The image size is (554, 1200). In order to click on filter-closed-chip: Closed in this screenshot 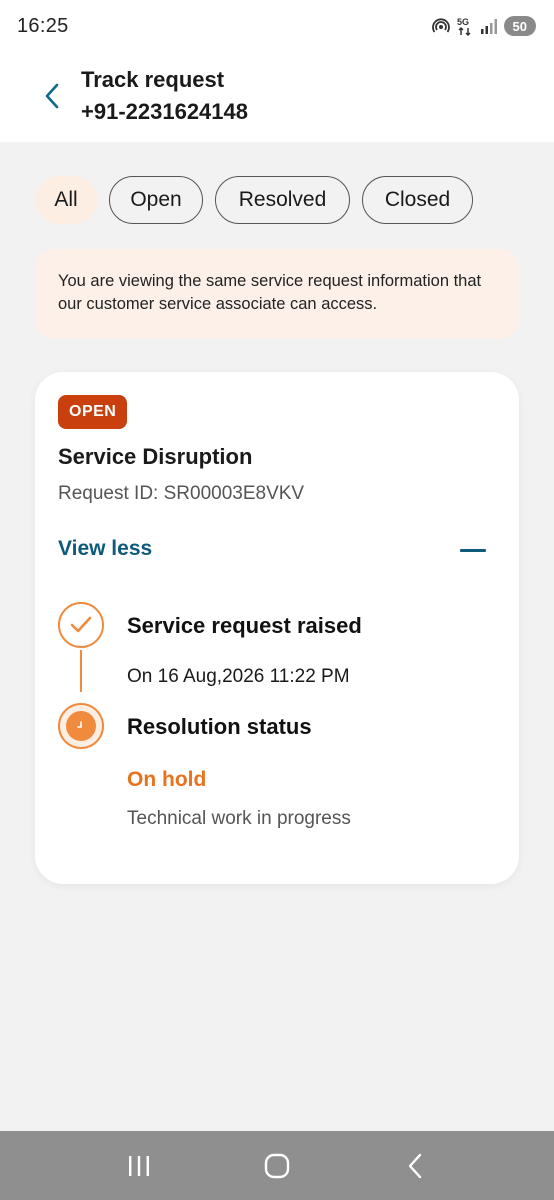, I will do `click(417, 200)`.